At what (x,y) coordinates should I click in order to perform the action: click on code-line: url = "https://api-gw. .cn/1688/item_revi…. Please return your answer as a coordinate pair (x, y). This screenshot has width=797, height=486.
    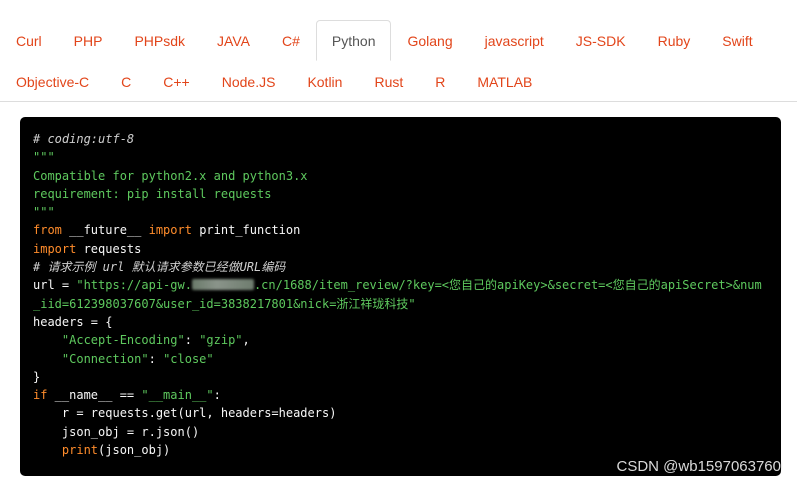
    Looking at the image, I should click on (400, 285).